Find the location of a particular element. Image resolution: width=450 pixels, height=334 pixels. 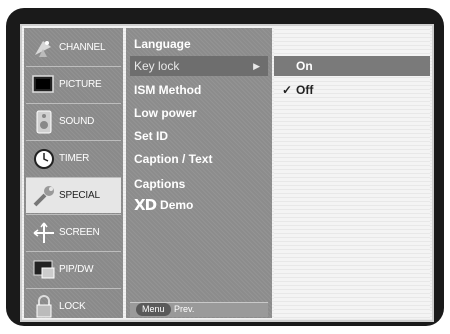

pip-icon is located at coordinates (44, 270).